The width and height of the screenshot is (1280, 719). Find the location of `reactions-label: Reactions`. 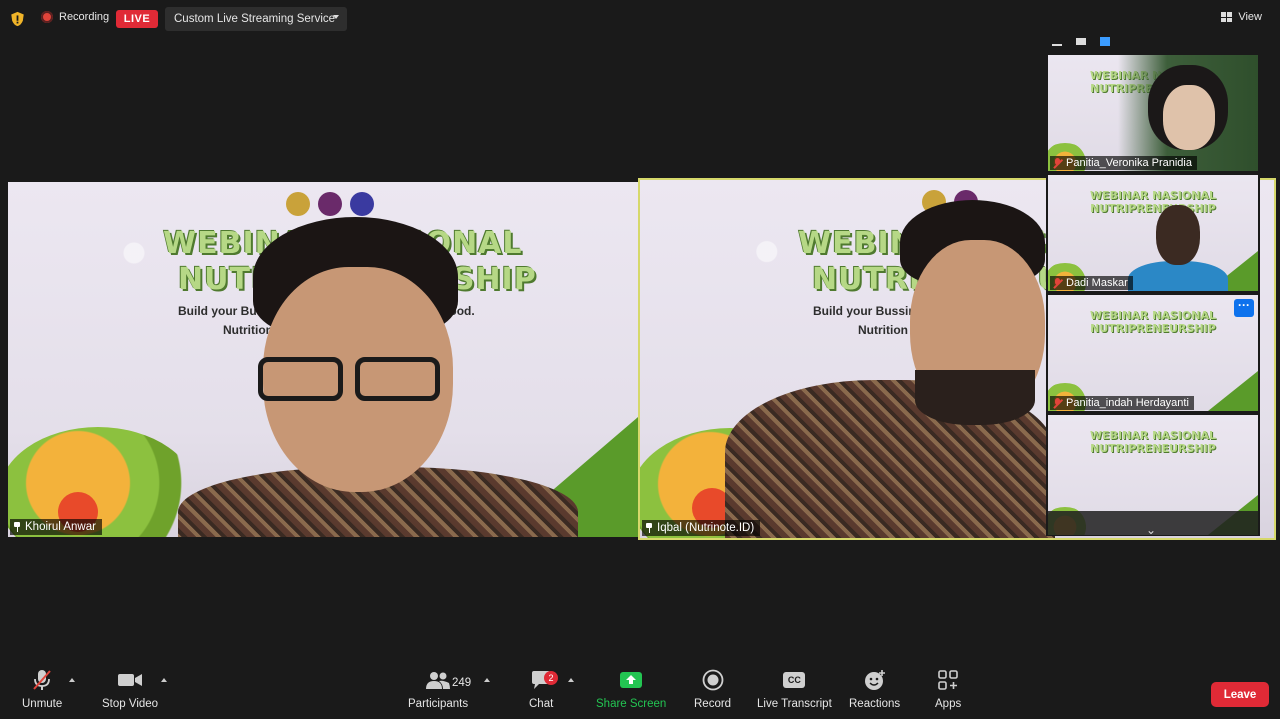

reactions-label: Reactions is located at coordinates (875, 704).